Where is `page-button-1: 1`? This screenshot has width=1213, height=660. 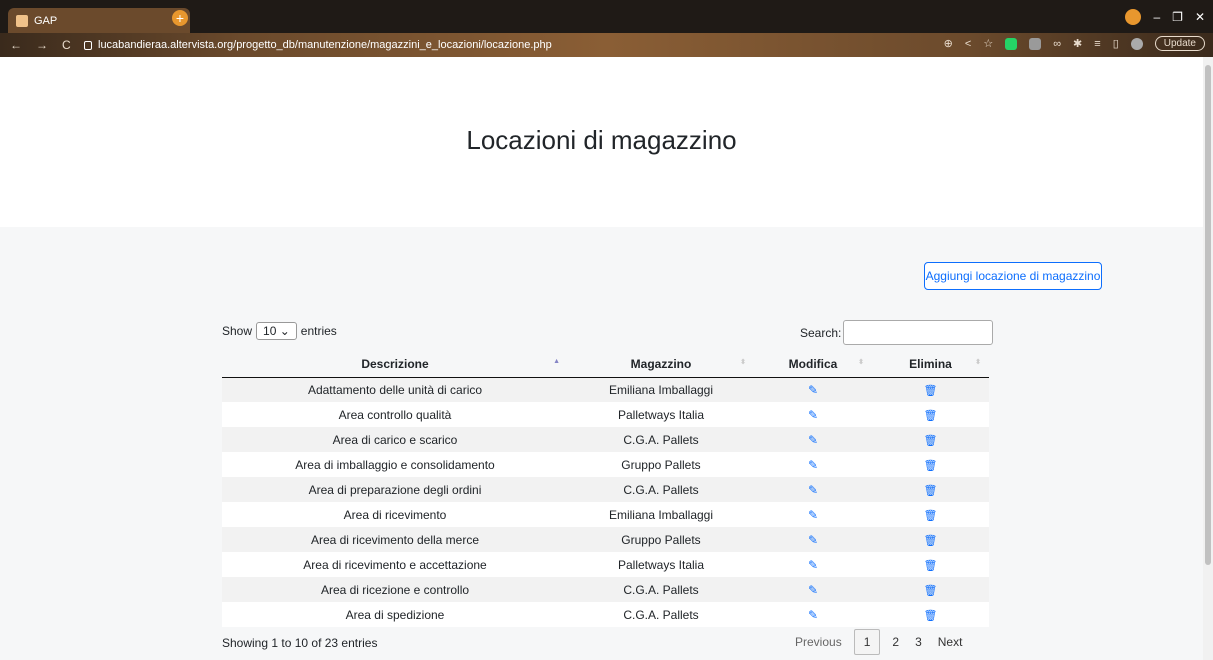 page-button-1: 1 is located at coordinates (867, 642).